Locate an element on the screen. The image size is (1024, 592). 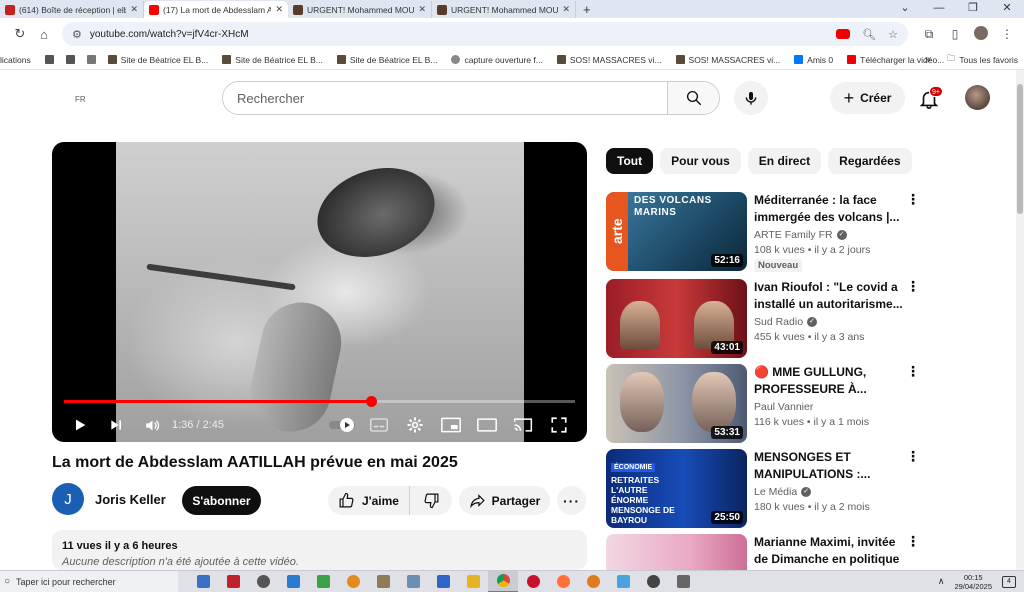
progress-scrubber is located at coordinates (371, 401).